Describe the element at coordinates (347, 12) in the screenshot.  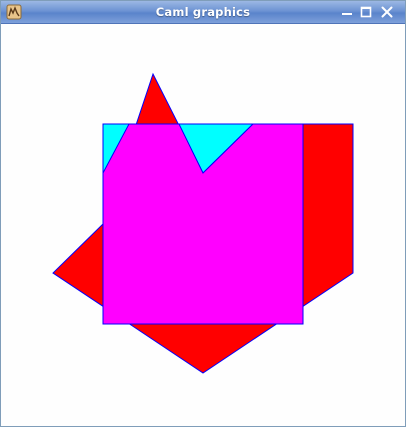
I see `minimize-icon` at that location.